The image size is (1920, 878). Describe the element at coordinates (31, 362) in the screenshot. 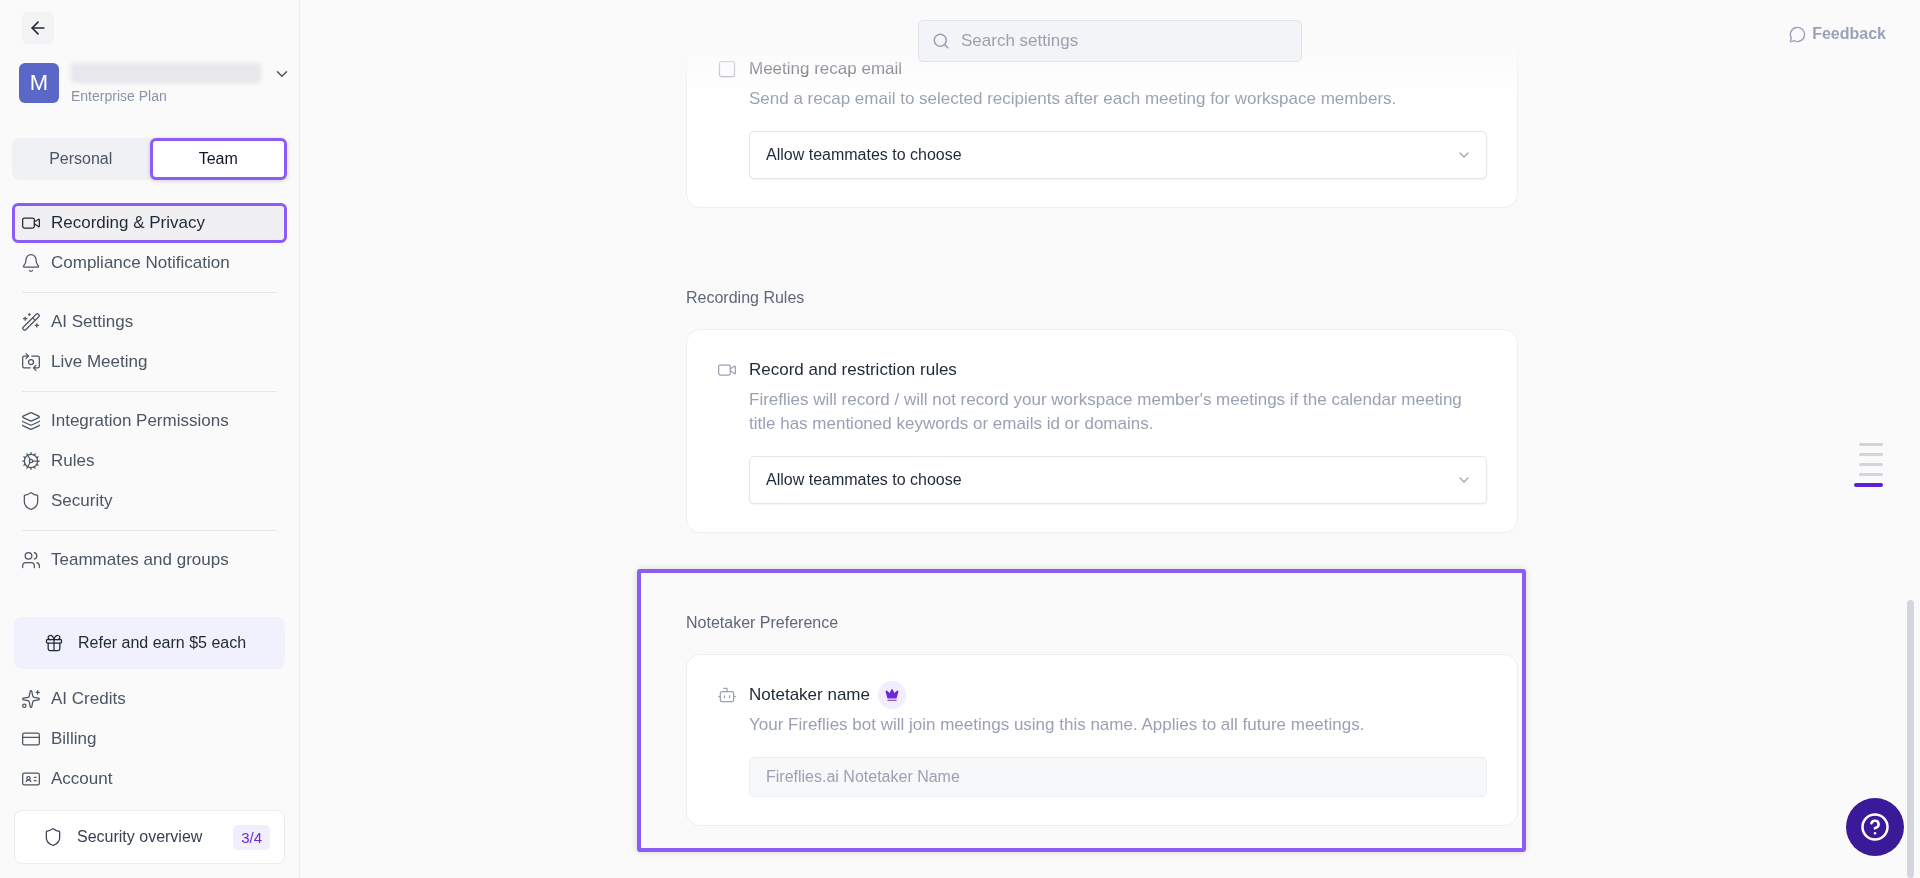

I see `camera-icon` at that location.